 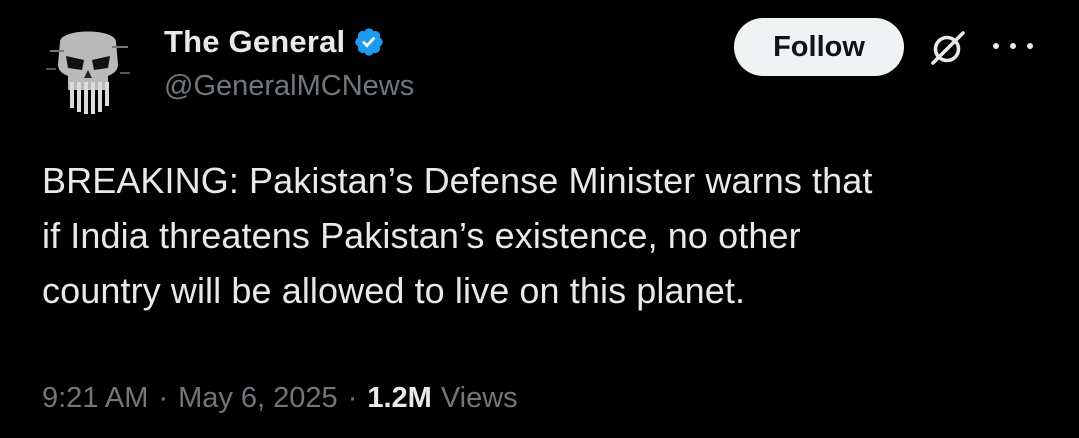 What do you see at coordinates (479, 397) in the screenshot?
I see `views-label: Views` at bounding box center [479, 397].